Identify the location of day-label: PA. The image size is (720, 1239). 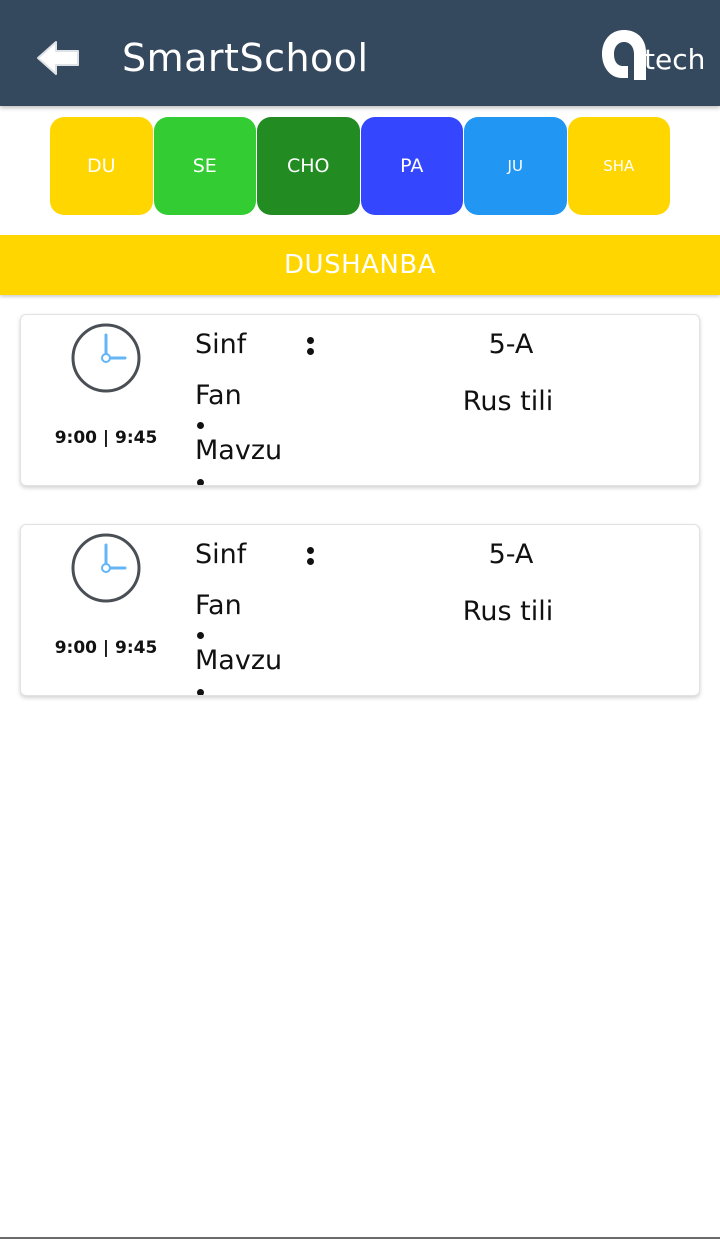
(412, 166).